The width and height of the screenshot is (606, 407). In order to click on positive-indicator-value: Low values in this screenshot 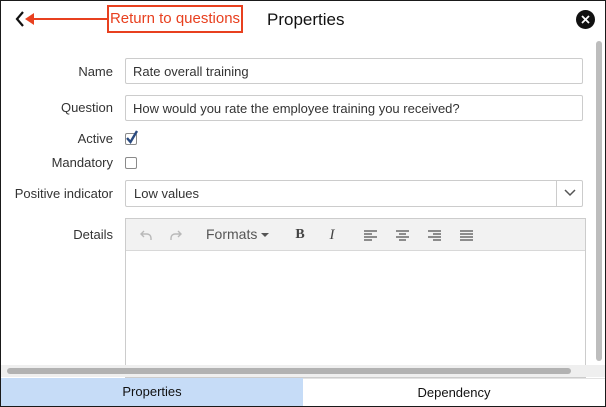, I will do `click(167, 193)`.